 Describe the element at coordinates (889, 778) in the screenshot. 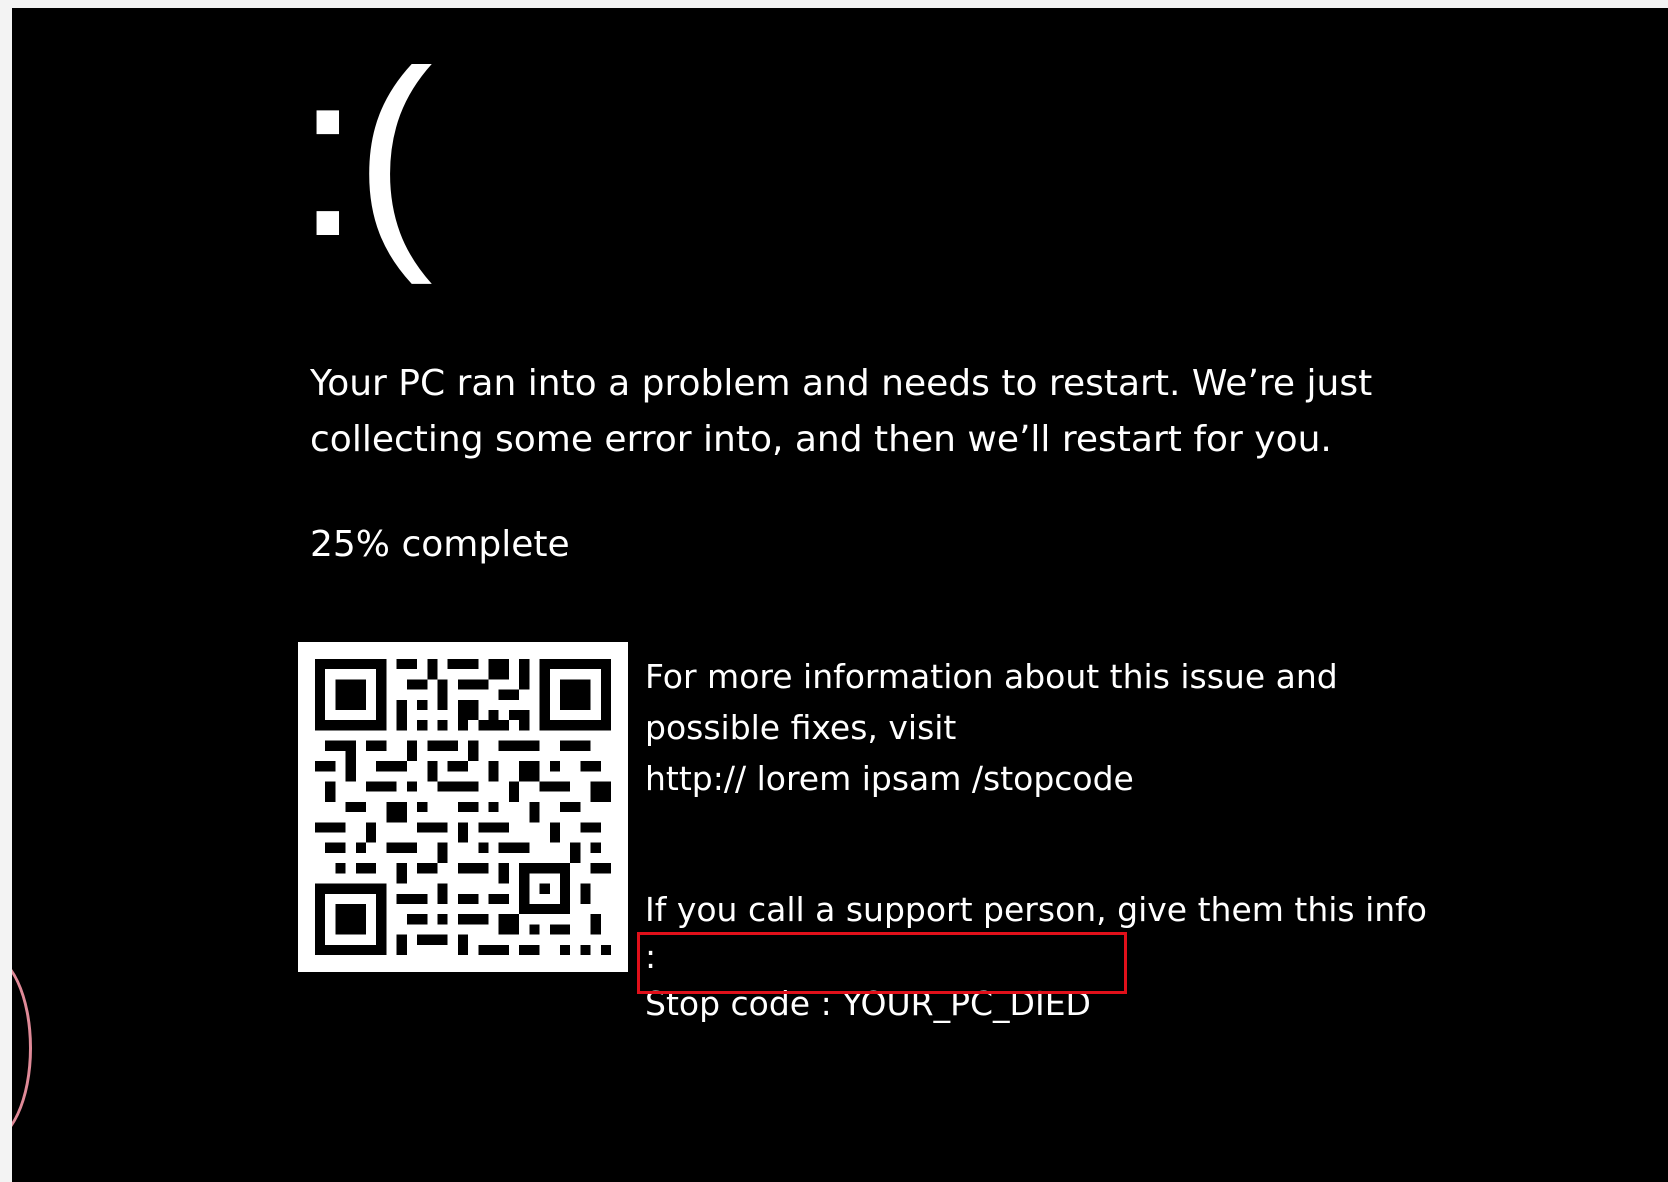

I see `stopcode-url: http:// lorem ipsam /stopcode` at that location.